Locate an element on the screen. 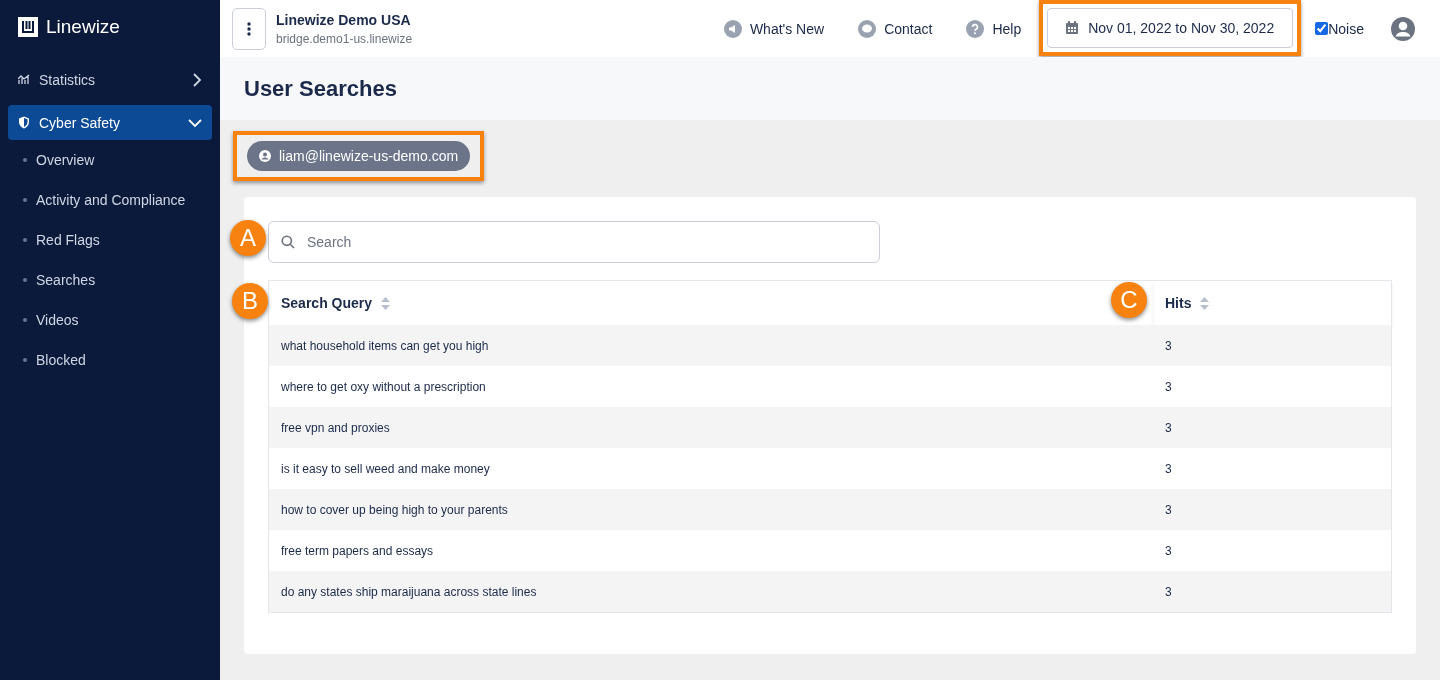 This screenshot has width=1440, height=680. header-link: Contact is located at coordinates (895, 28).